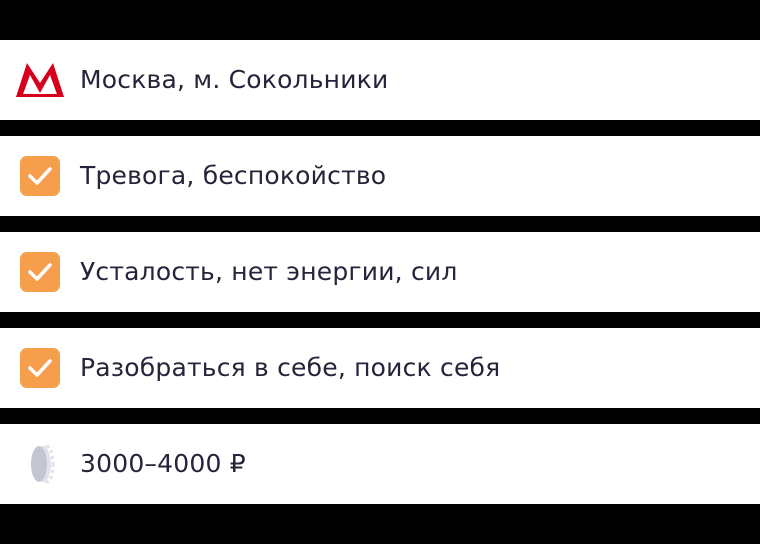 This screenshot has height=544, width=760. What do you see at coordinates (380, 464) in the screenshot?
I see `price-row: 3000–4000 ₽` at bounding box center [380, 464].